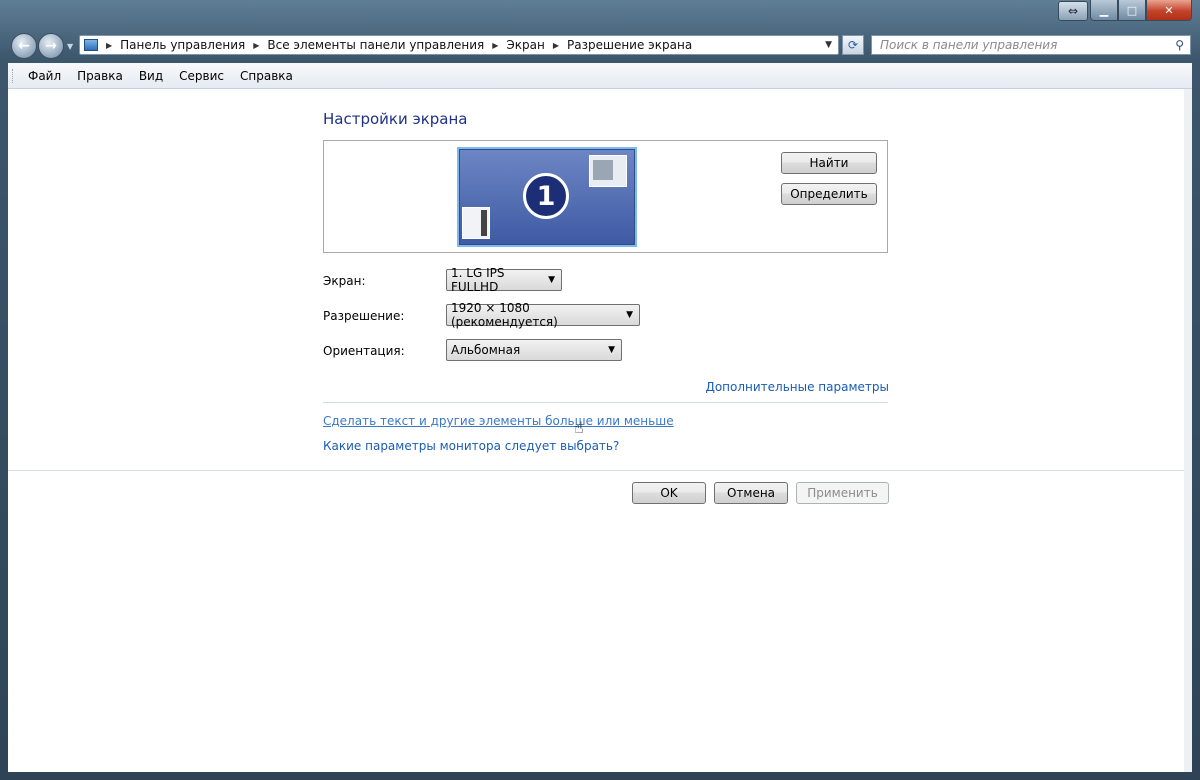 This screenshot has width=1200, height=780. What do you see at coordinates (842, 493) in the screenshot?
I see `apply-button: Применить` at bounding box center [842, 493].